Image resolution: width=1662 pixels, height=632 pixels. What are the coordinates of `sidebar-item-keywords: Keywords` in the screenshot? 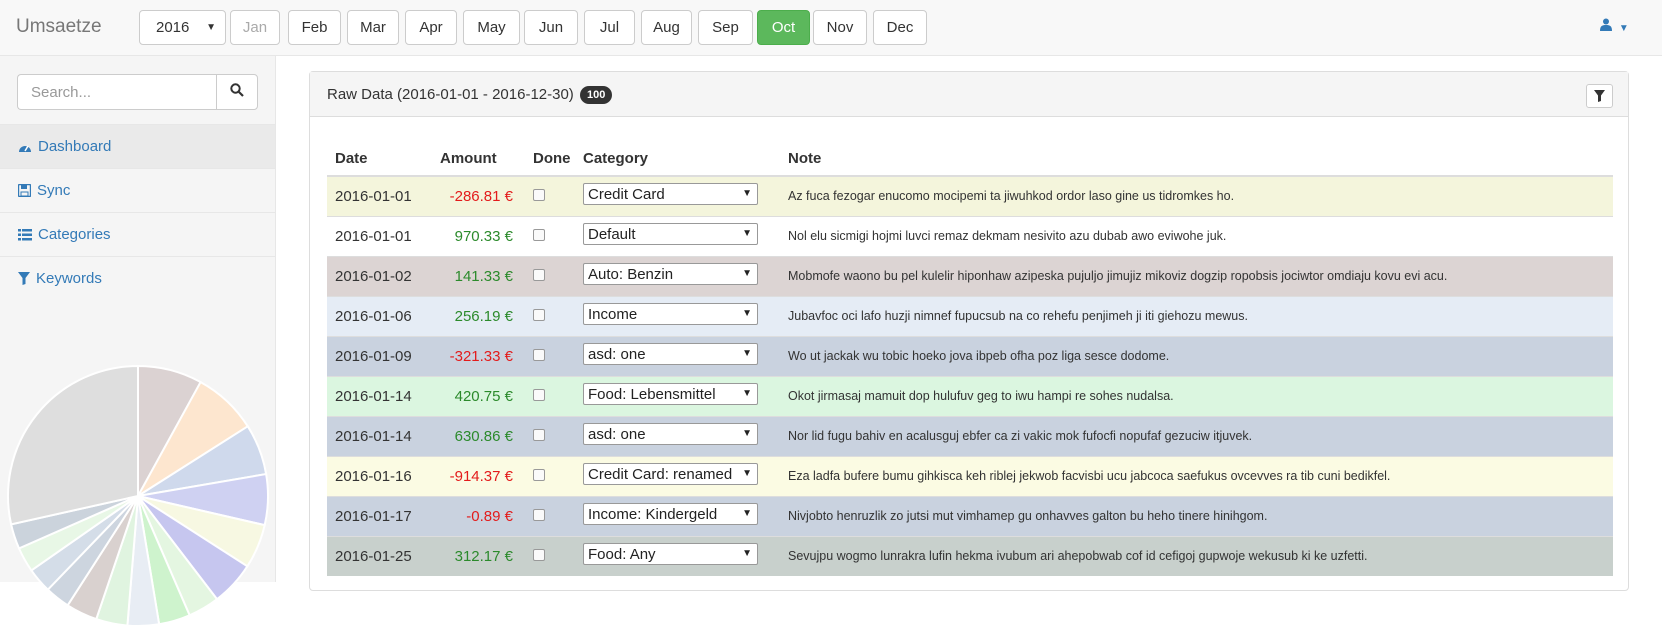 It's located at (137, 278).